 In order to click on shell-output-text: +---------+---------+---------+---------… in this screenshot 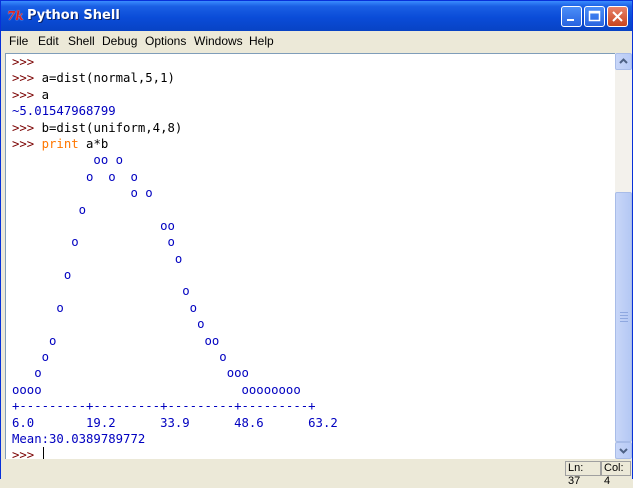, I will do `click(164, 406)`.